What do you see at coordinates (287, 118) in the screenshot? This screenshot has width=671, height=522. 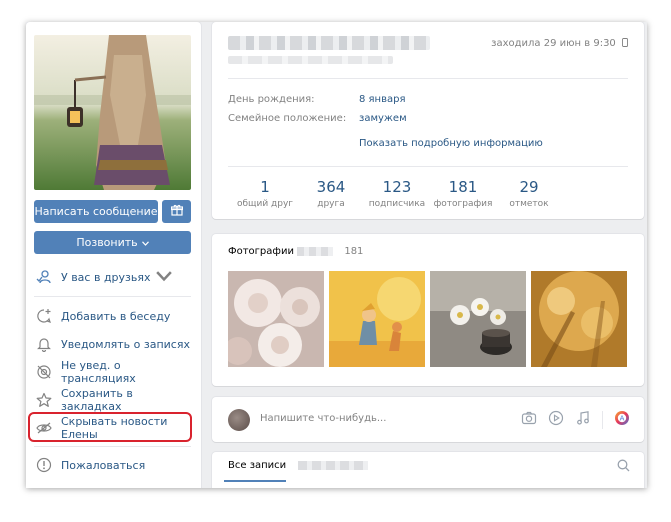 I see `marital-status-label: Семейное положение:` at bounding box center [287, 118].